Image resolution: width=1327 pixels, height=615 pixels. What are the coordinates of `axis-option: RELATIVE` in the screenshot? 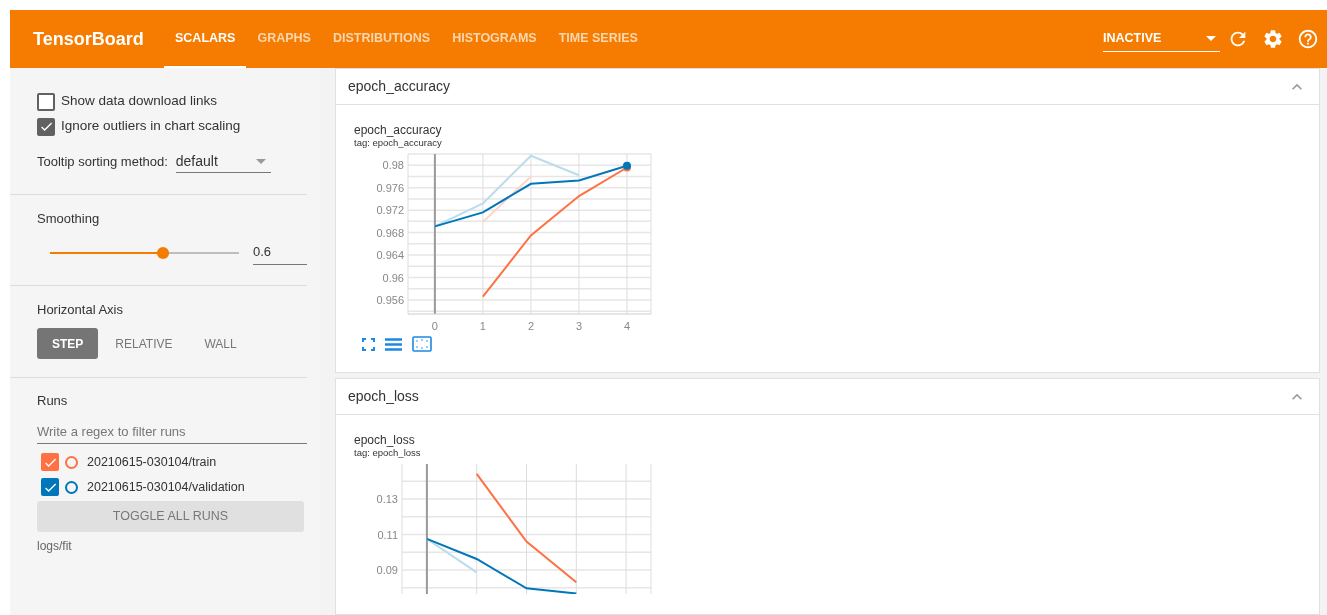 It's located at (144, 343).